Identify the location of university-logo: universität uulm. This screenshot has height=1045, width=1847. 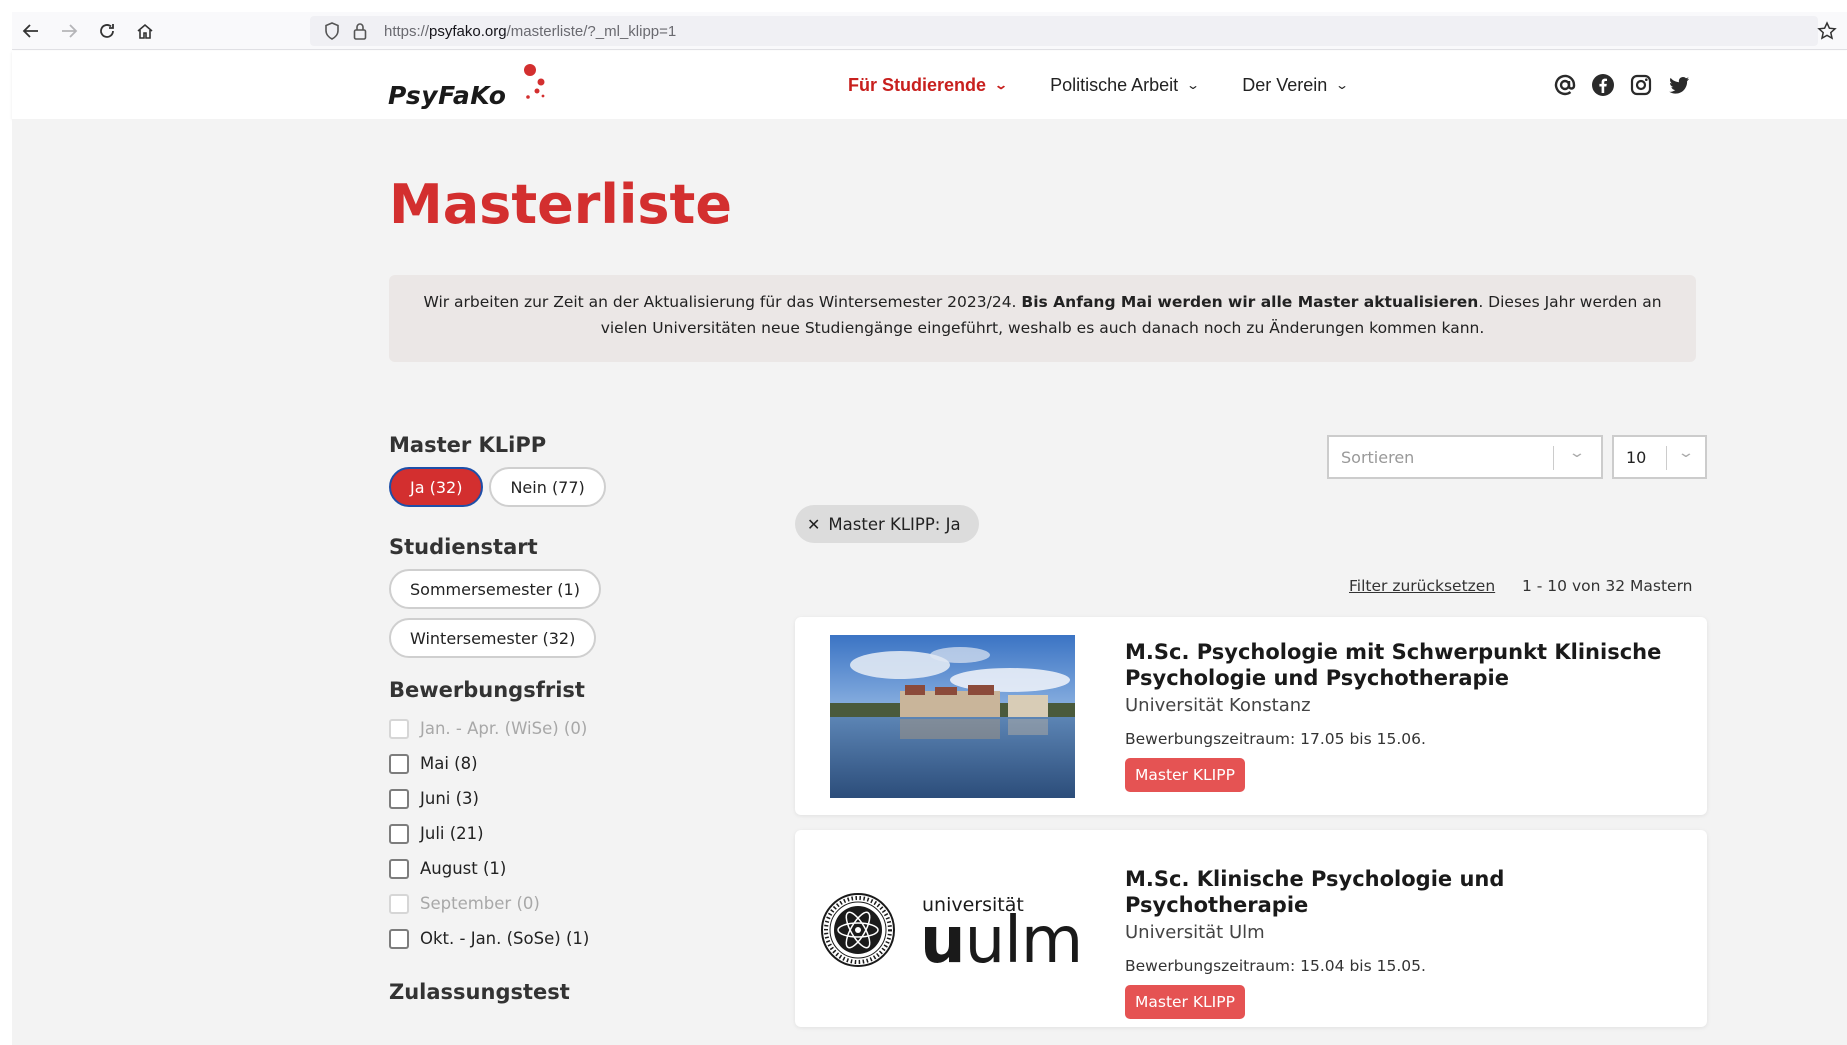
(960, 938).